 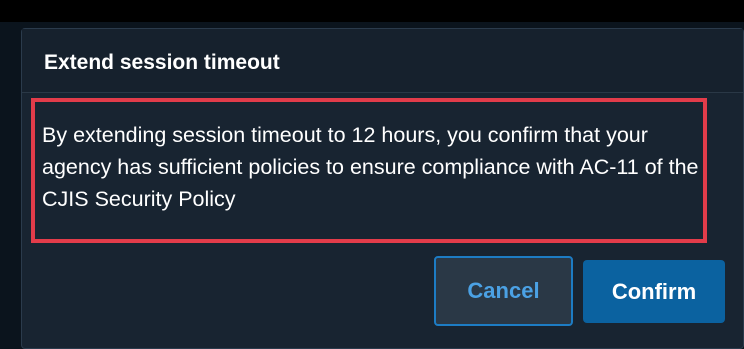 What do you see at coordinates (162, 62) in the screenshot?
I see `dialog-title: Extend session timeout` at bounding box center [162, 62].